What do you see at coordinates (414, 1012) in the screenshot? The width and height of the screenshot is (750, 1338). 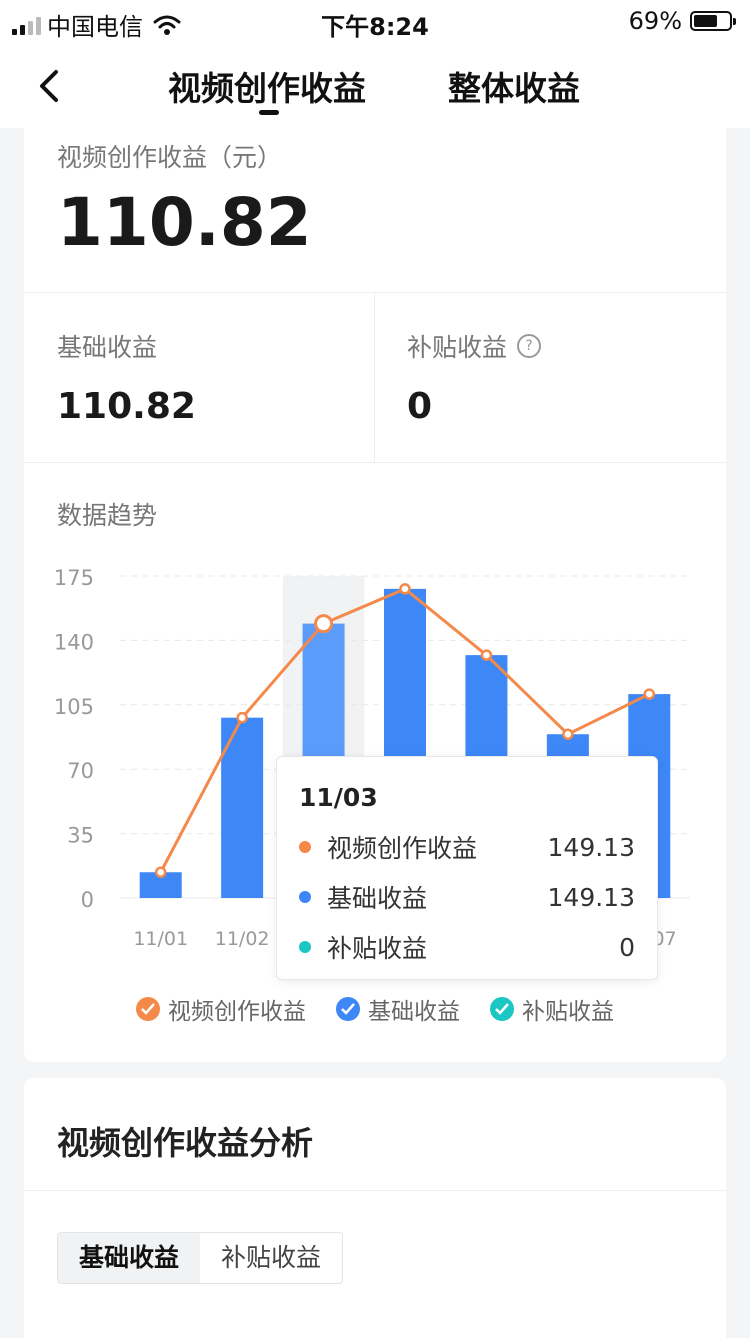 I see `legend-label: 基础收益` at bounding box center [414, 1012].